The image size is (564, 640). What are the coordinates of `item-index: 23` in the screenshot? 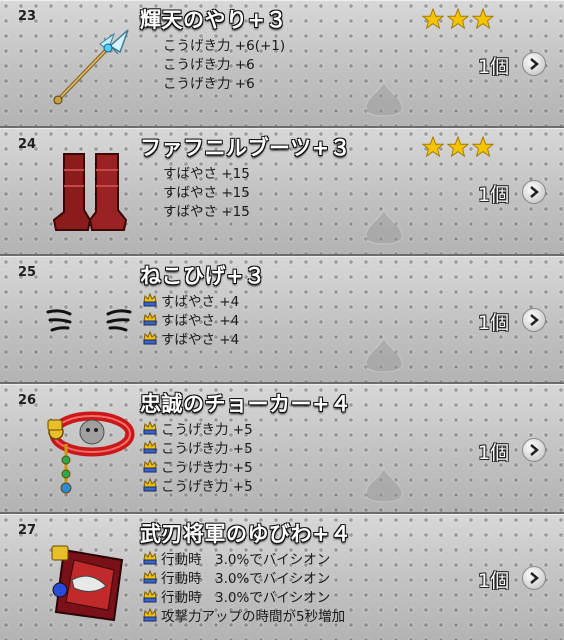 It's located at (27, 16).